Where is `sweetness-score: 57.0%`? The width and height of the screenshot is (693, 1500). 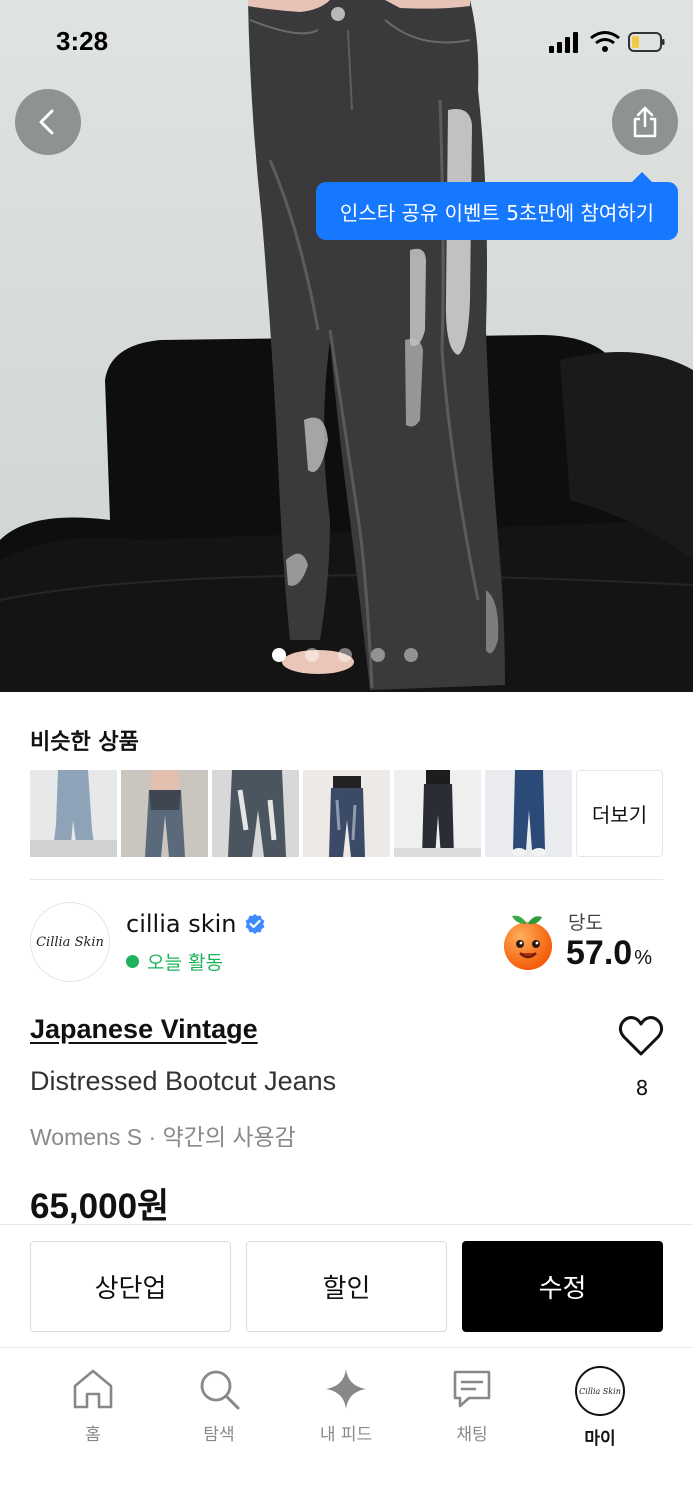 sweetness-score: 57.0% is located at coordinates (609, 953).